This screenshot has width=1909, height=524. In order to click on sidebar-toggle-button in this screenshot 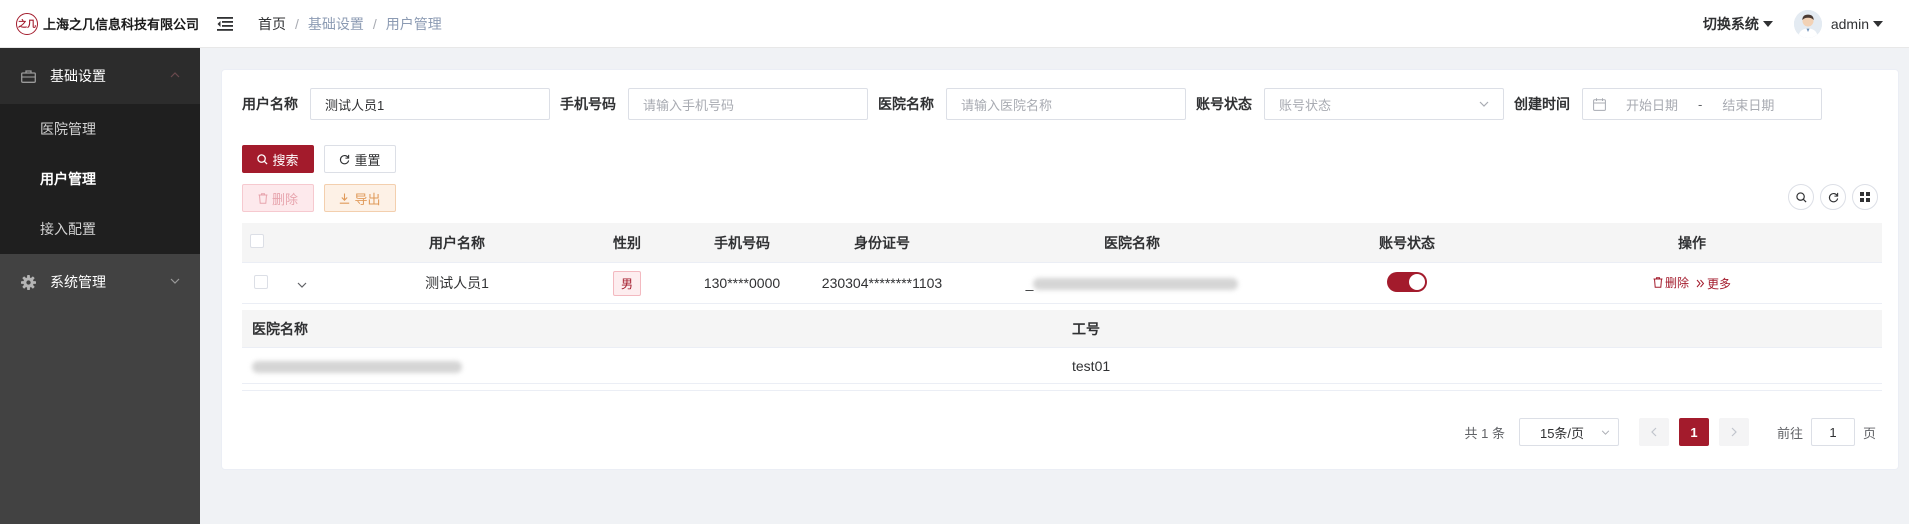, I will do `click(225, 24)`.